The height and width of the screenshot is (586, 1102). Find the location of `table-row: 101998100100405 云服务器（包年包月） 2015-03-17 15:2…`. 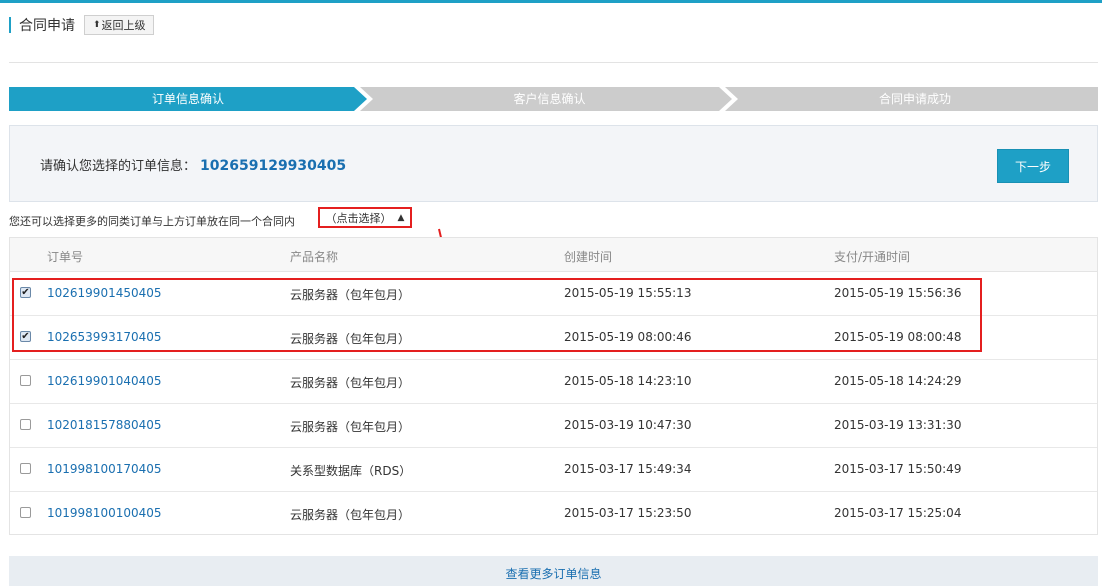

table-row: 101998100100405 云服务器（包年包月） 2015-03-17 15:2… is located at coordinates (553, 514).